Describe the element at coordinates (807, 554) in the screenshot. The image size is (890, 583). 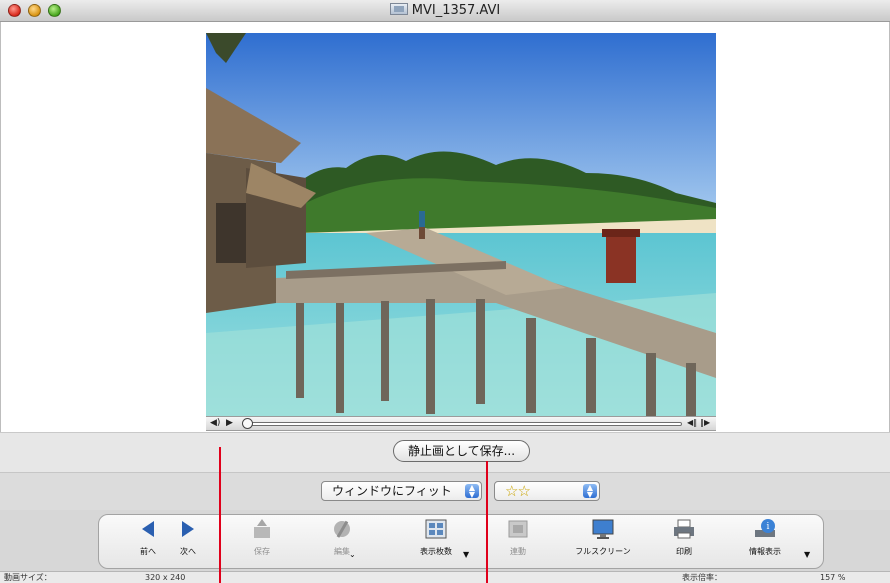
I see `info-dropdown-icon: ▼` at that location.